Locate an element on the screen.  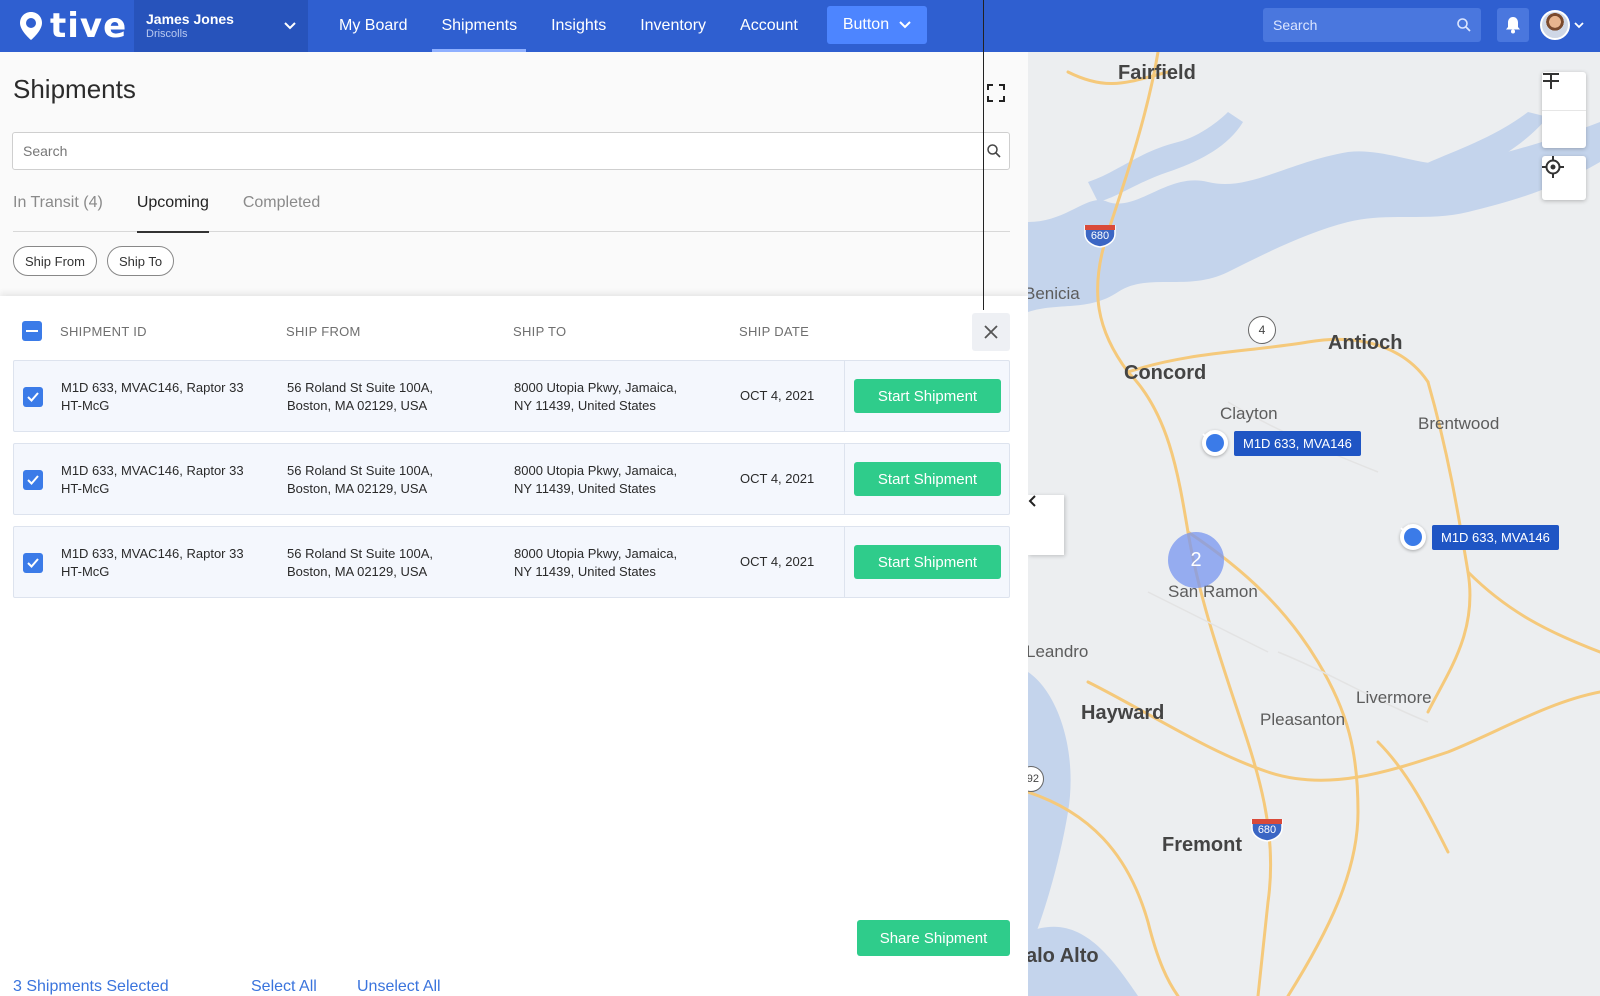
share-shipment-button: Share Shipment is located at coordinates (933, 938).